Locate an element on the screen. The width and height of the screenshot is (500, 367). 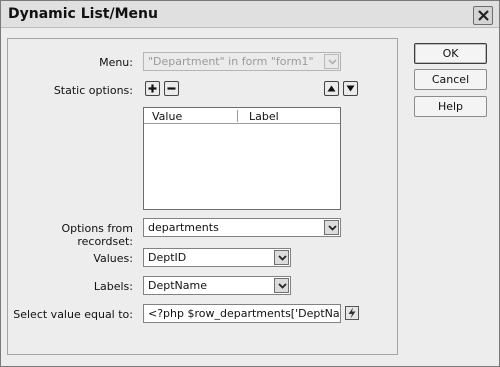
labels-select: DeptName is located at coordinates (217, 285).